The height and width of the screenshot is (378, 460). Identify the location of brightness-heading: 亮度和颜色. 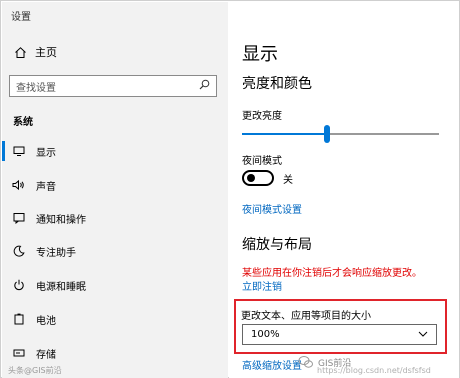
(277, 84).